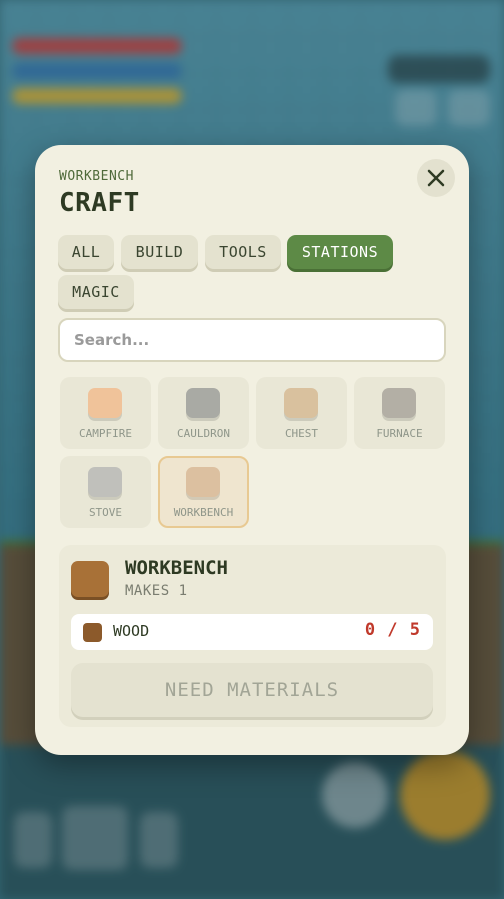 The width and height of the screenshot is (504, 899). I want to click on recipe-tile-chest: CHEST, so click(301, 413).